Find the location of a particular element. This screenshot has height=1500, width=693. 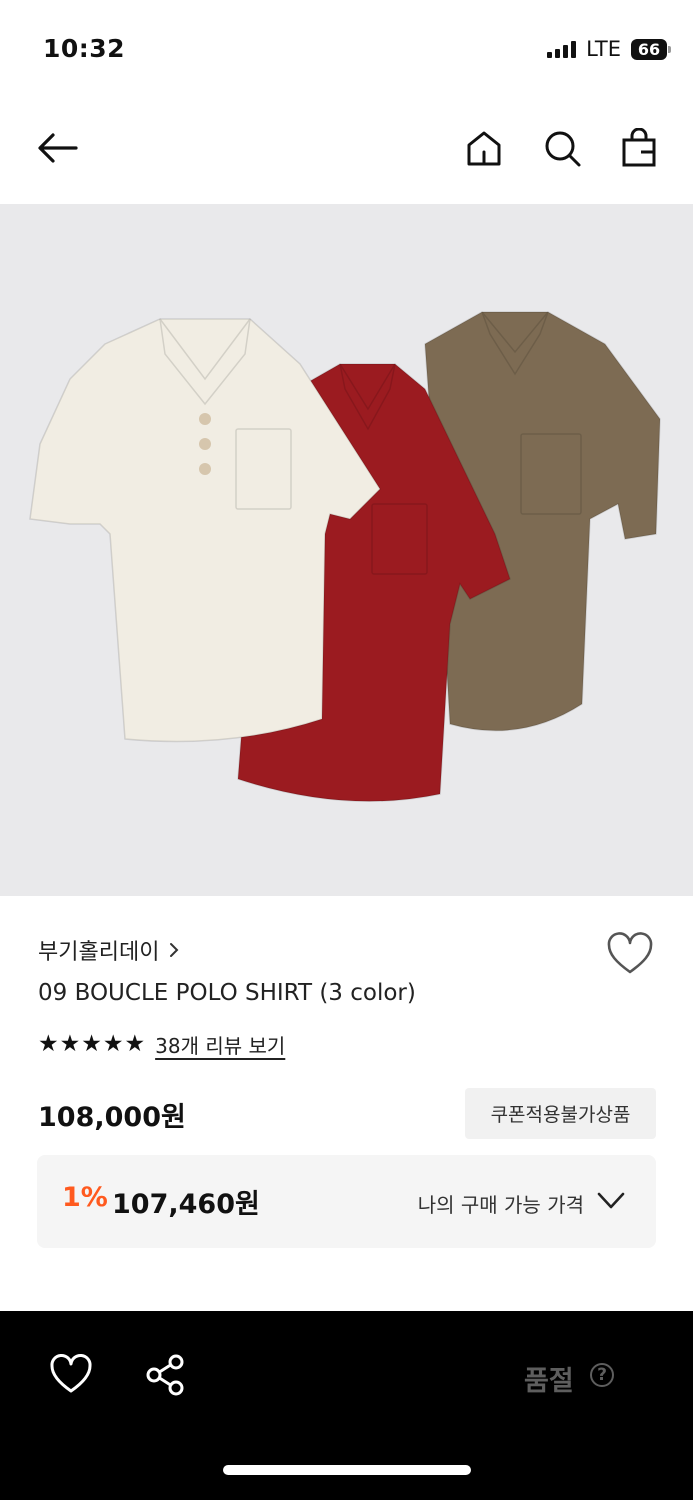

home-icon is located at coordinates (484, 148).